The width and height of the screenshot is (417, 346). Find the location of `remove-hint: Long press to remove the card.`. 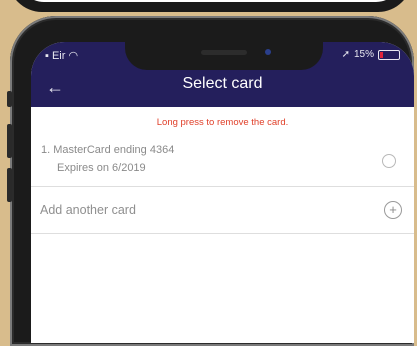

remove-hint: Long press to remove the card. is located at coordinates (222, 122).